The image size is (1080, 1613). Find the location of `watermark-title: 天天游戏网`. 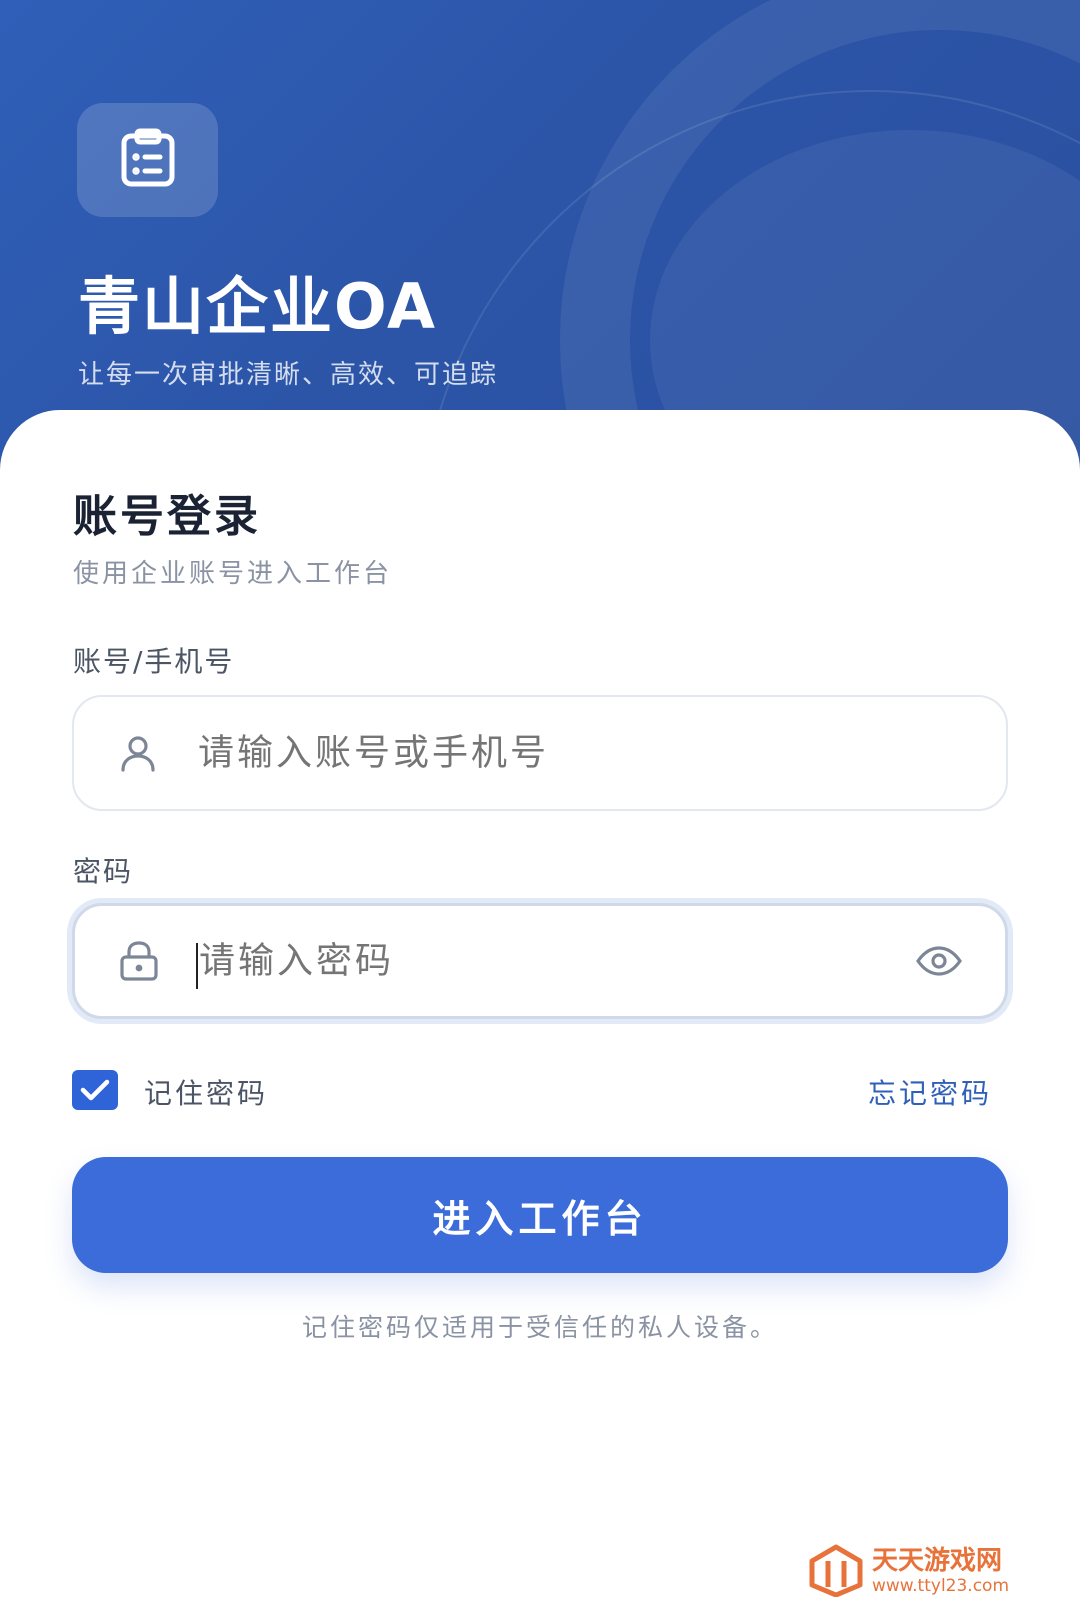

watermark-title: 天天游戏网 is located at coordinates (937, 1561).